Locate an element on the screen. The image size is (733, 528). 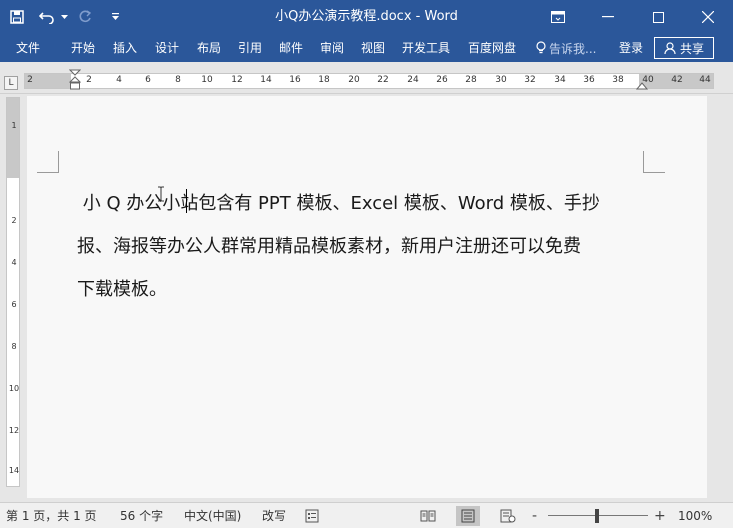
maximize-button is located at coordinates (658, 17).